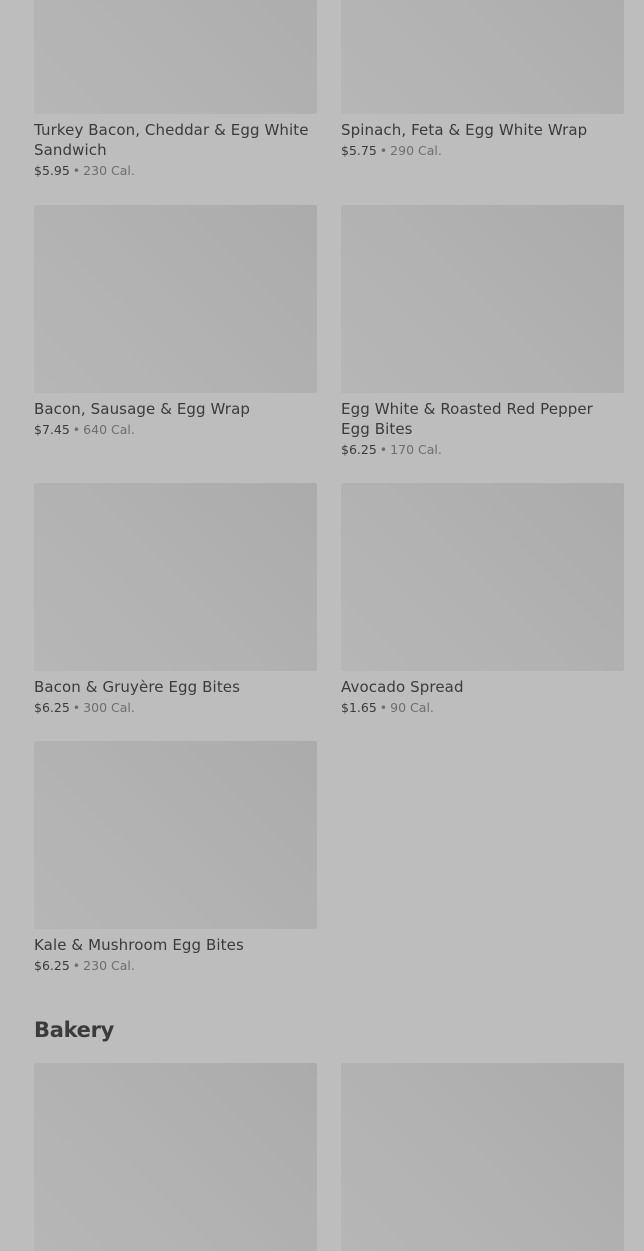  I want to click on menu-item-avocado-spread: Avocado Spread $1.65 • 90 Cal., so click(482, 599).